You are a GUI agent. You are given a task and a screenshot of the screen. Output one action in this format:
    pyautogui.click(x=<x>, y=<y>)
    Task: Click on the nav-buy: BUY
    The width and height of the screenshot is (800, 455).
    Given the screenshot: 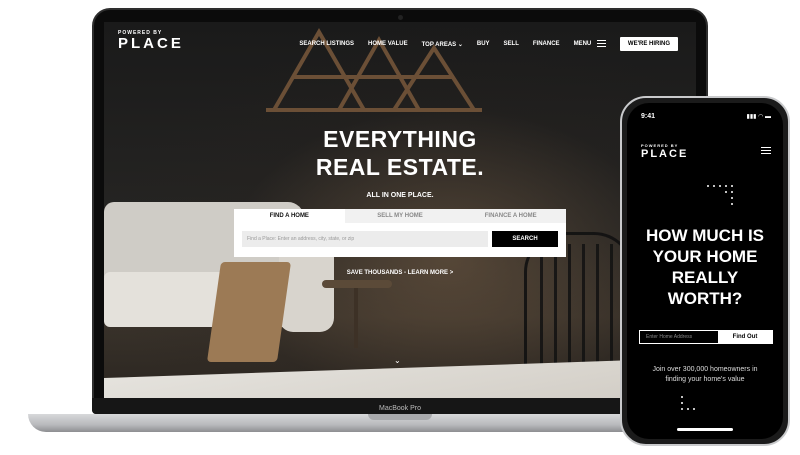 What is the action you would take?
    pyautogui.click(x=483, y=44)
    